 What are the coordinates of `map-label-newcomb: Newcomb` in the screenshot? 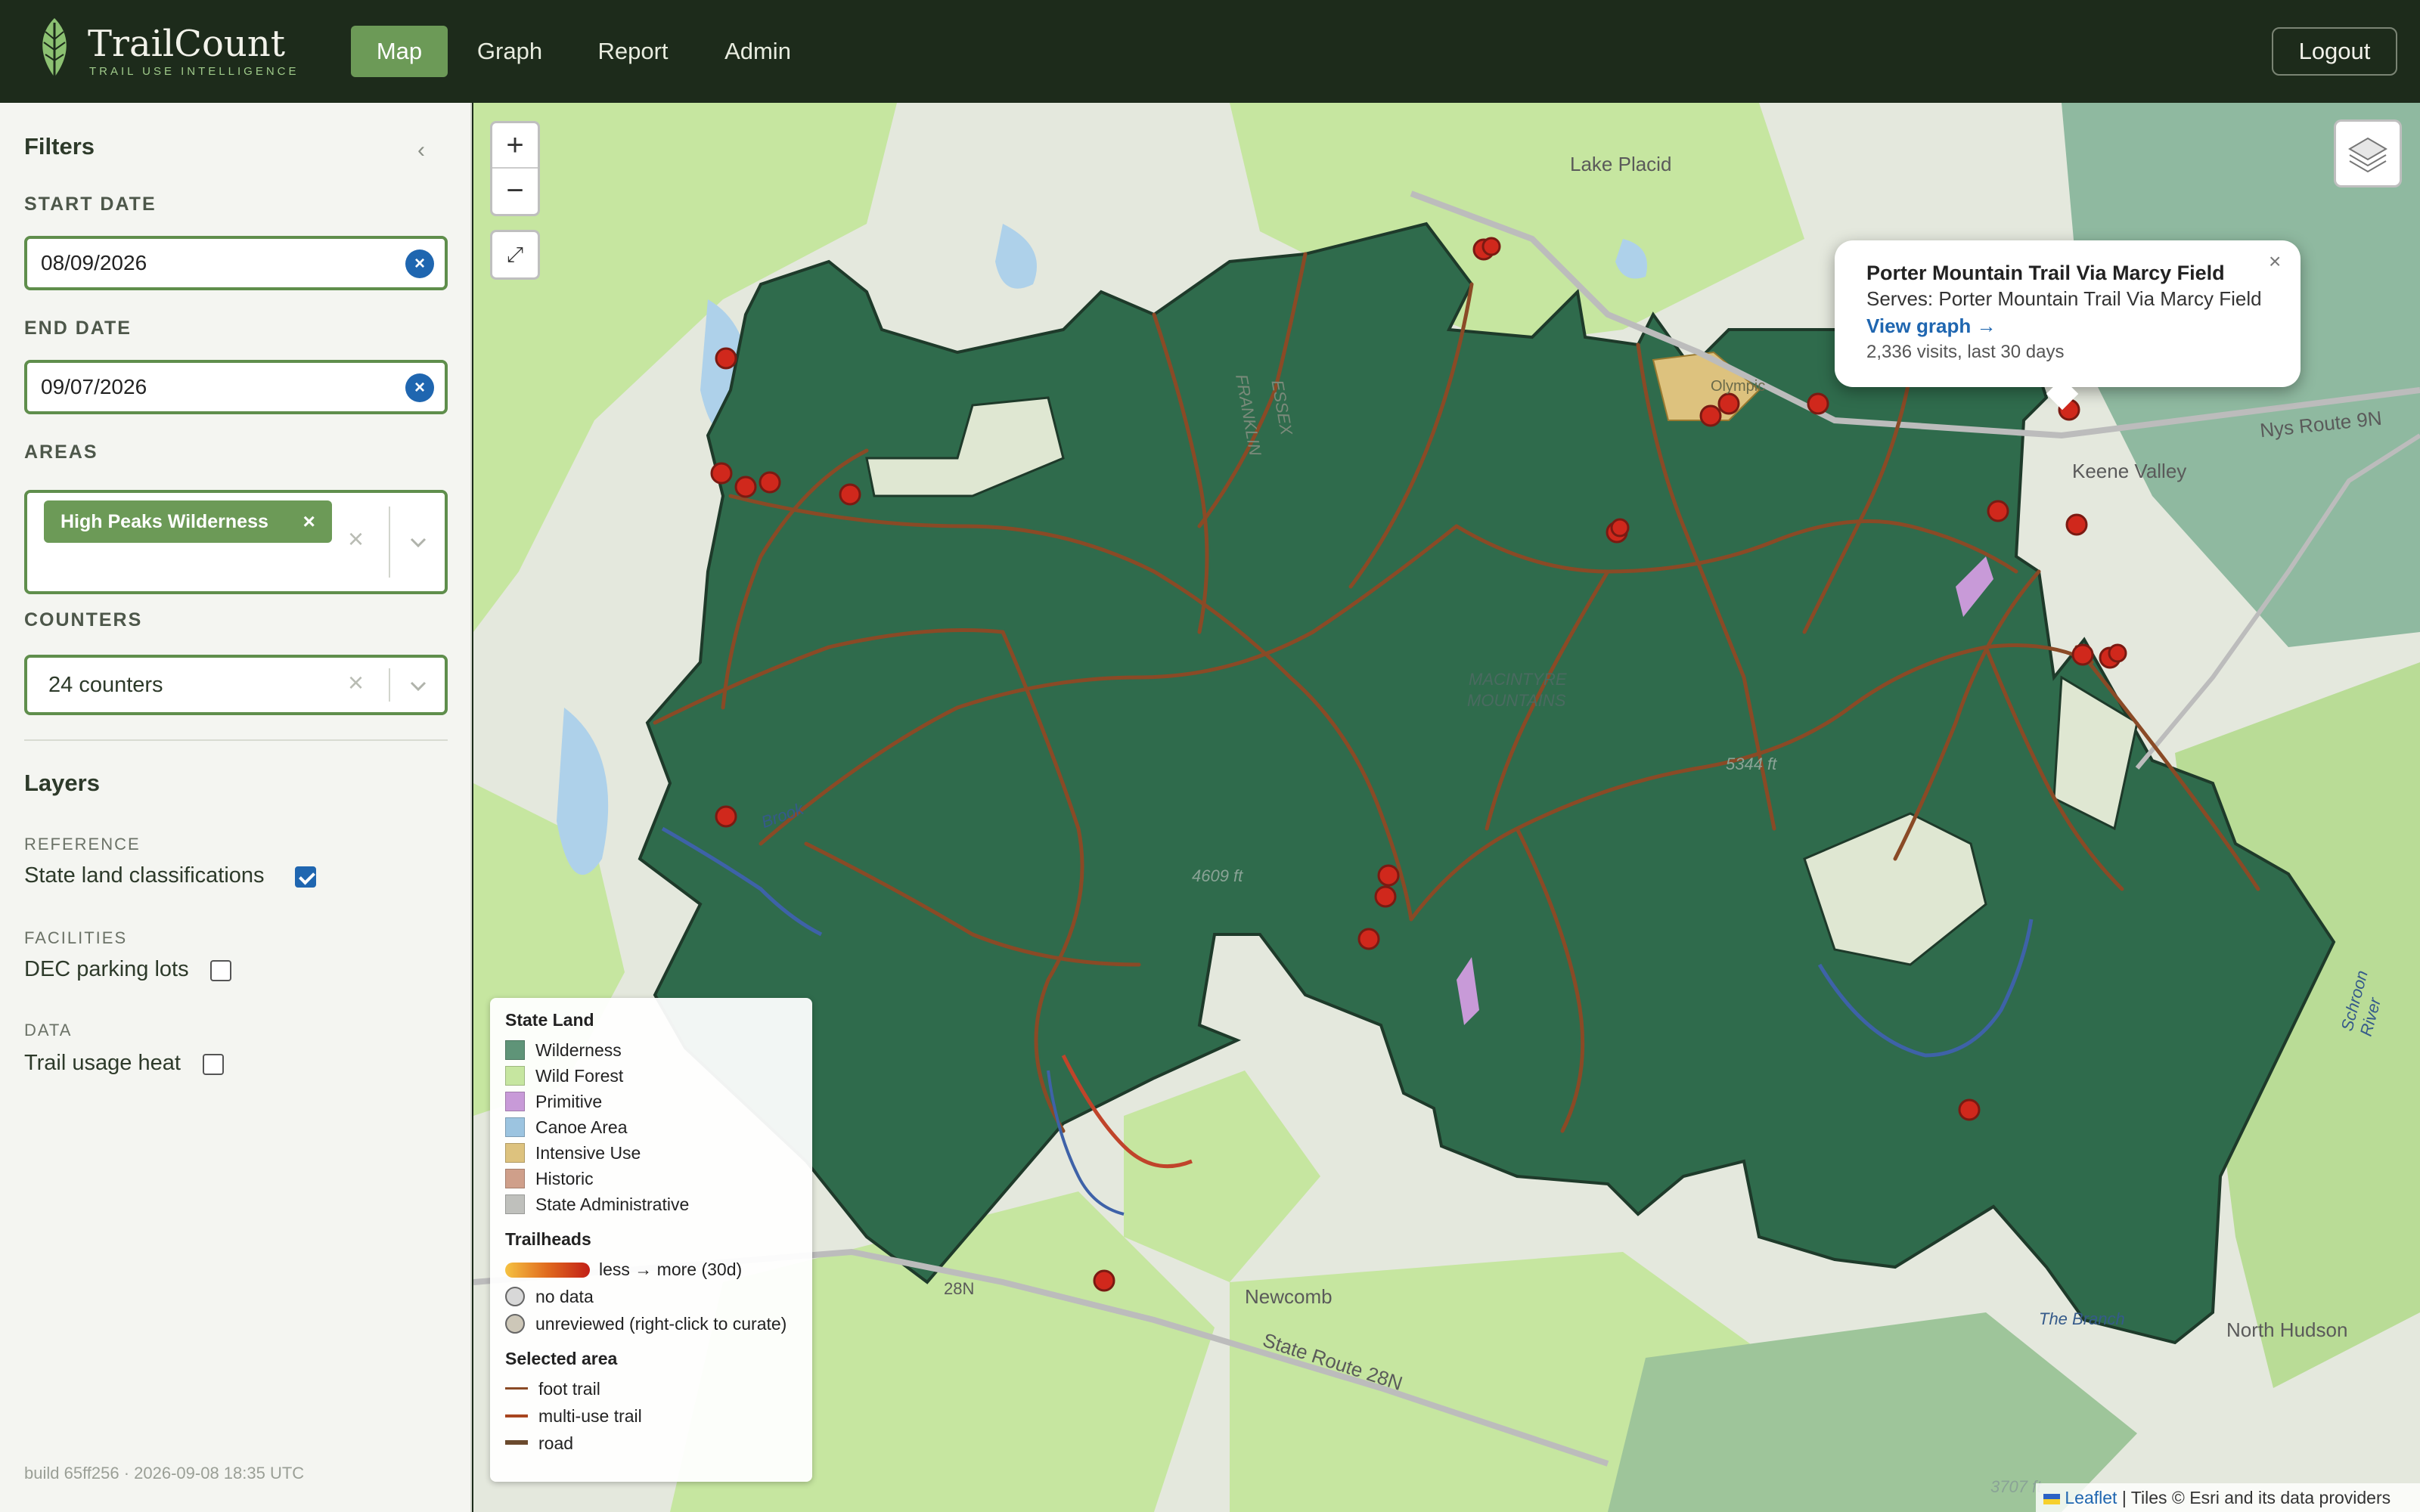 It's located at (1289, 1296).